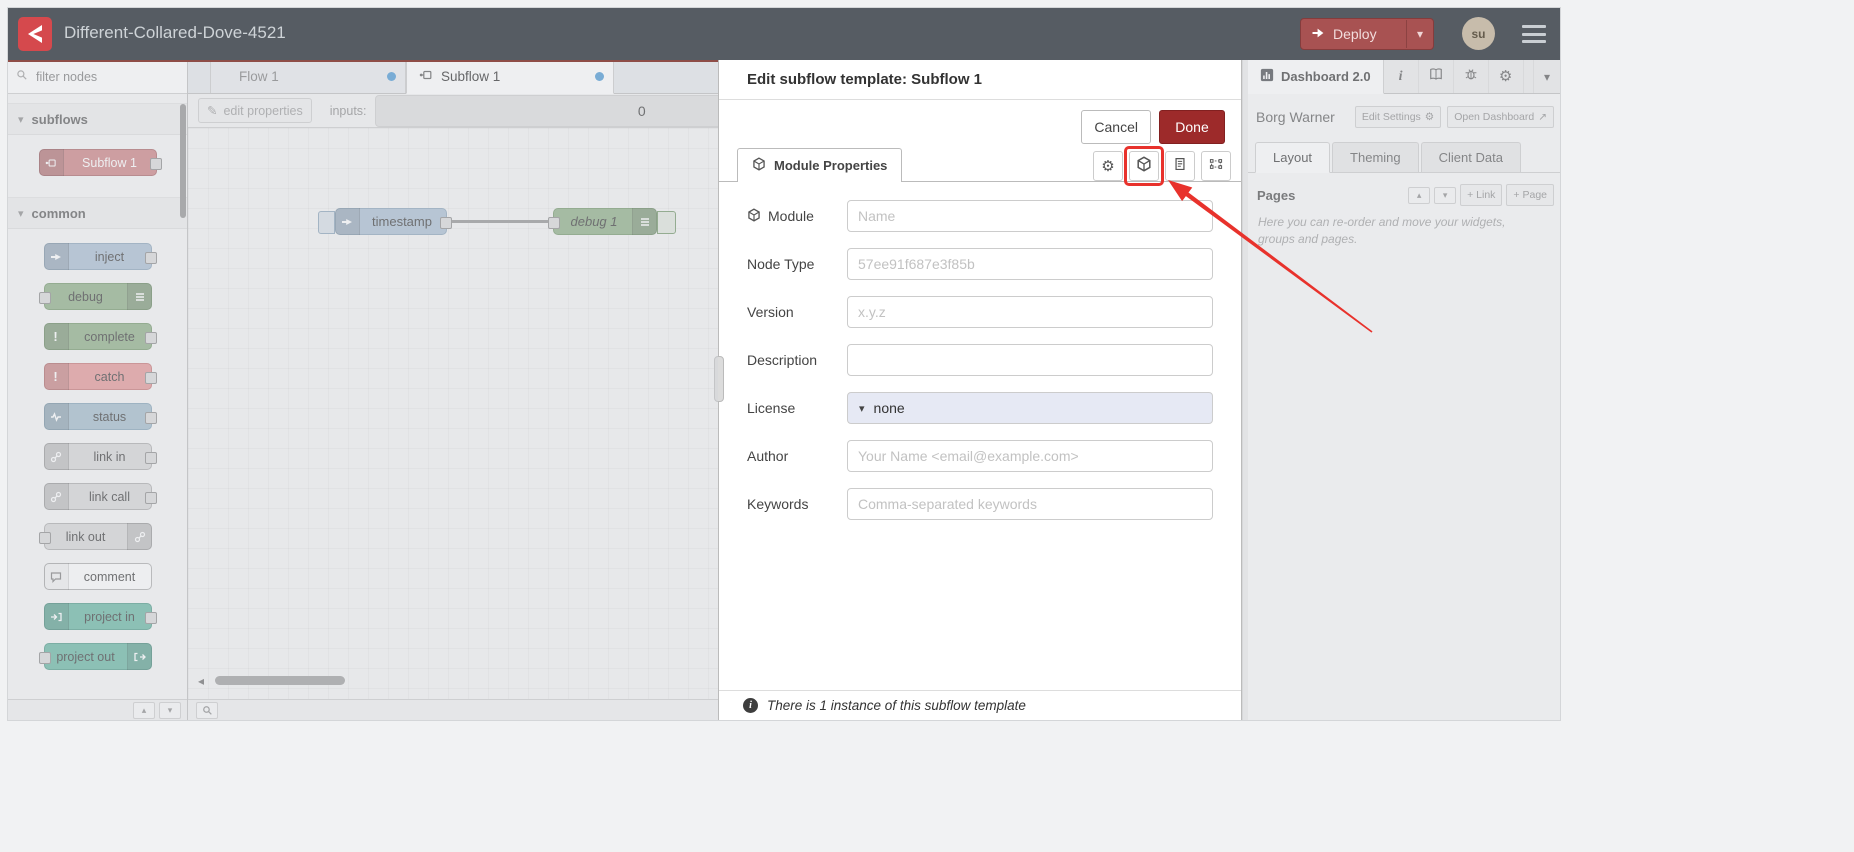  I want to click on module-properties-button, so click(1144, 166).